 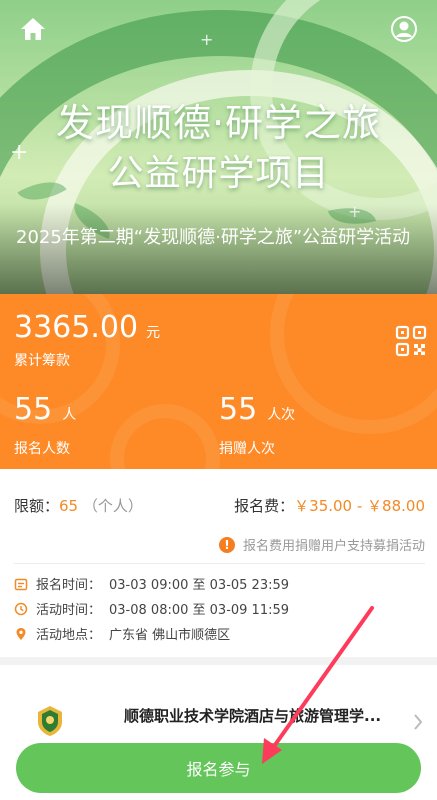 I want to click on activity-time-row: 活动时间： 03-08 08:00 至 03-09 11:59, so click(x=151, y=608).